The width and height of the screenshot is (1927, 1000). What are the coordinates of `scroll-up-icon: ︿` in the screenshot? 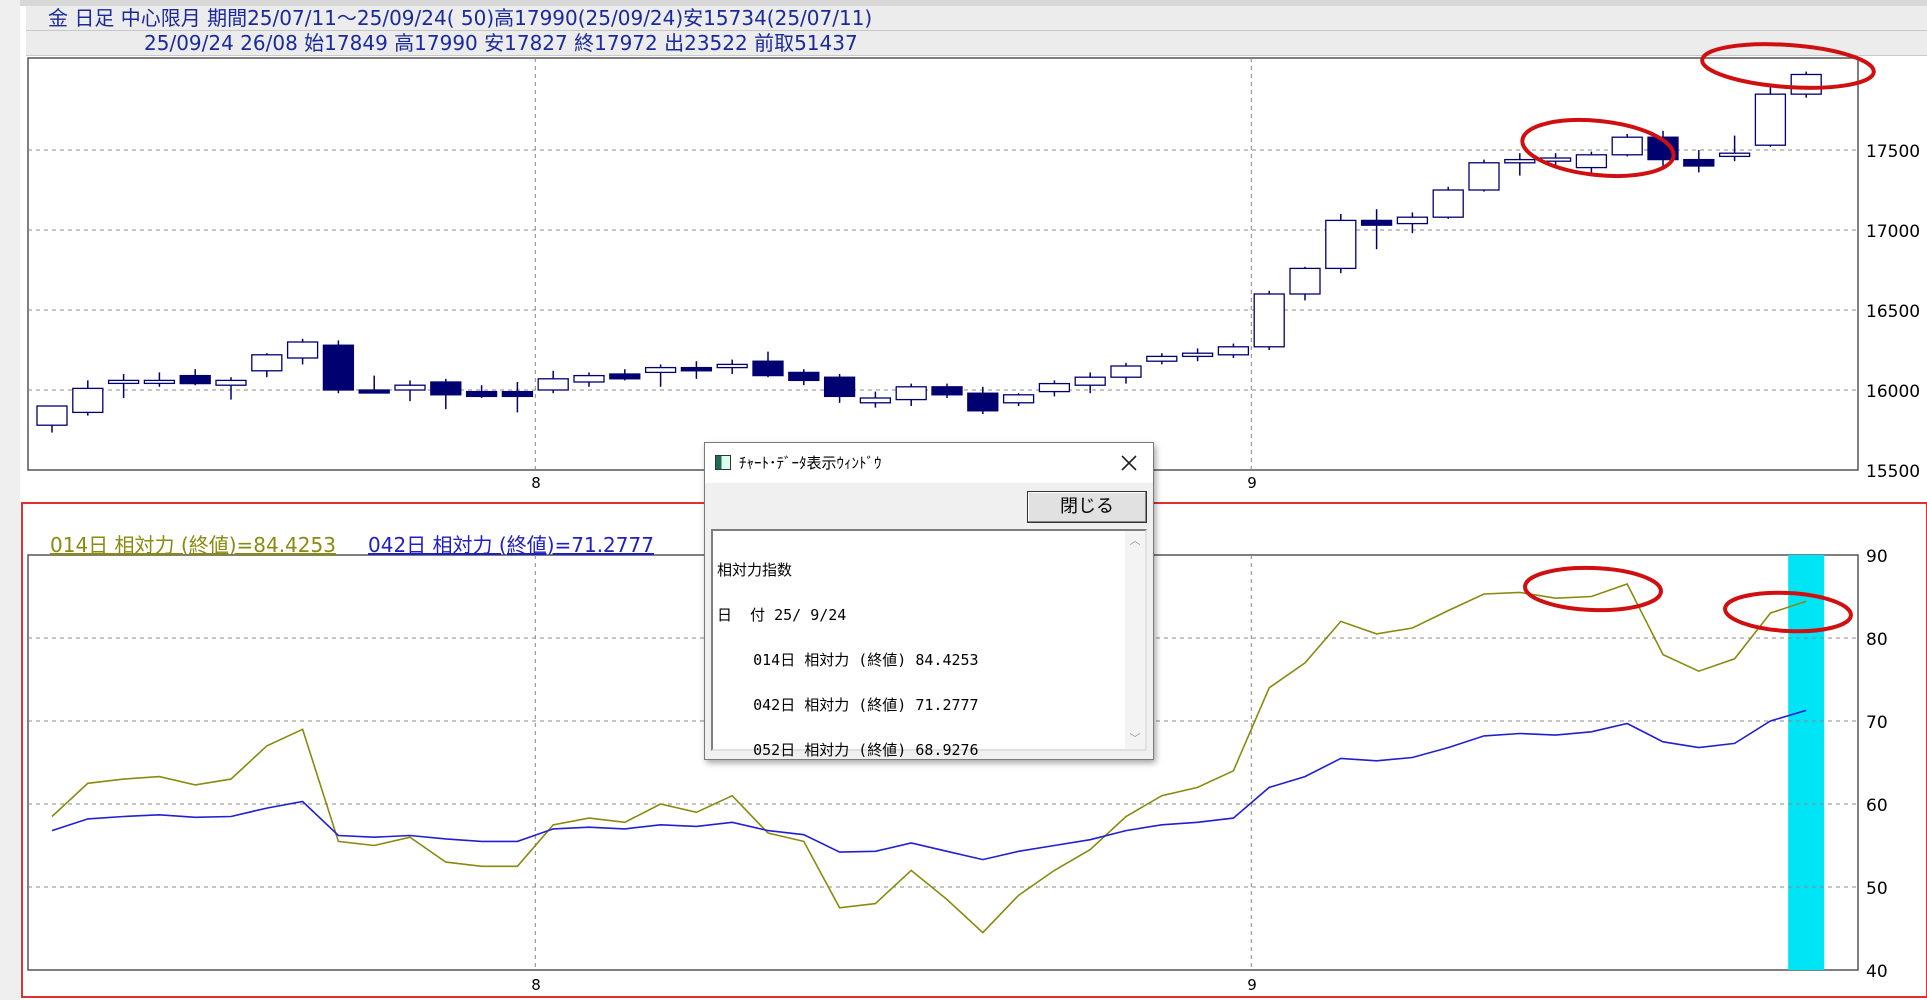 It's located at (1135, 541).